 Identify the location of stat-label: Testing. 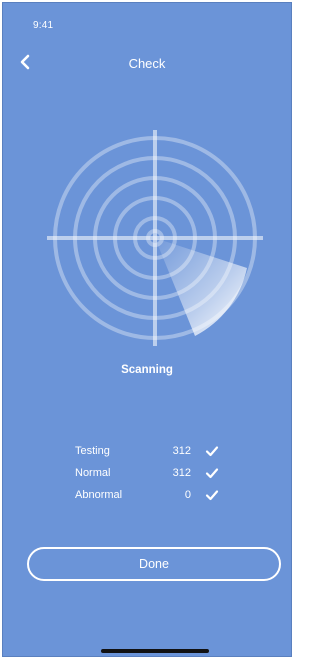
(92, 451).